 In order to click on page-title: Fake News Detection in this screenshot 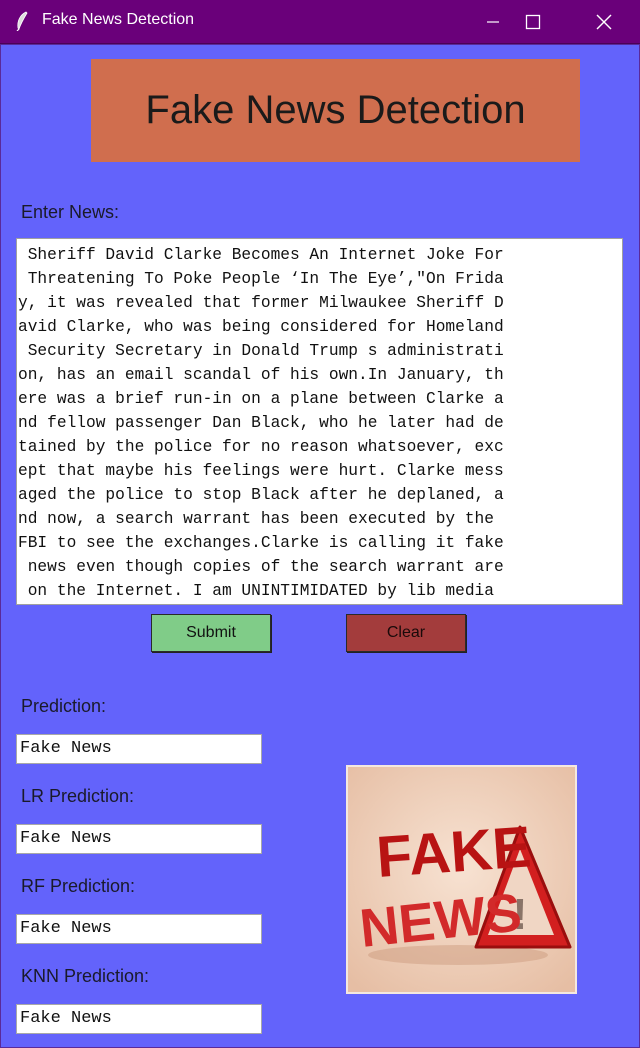, I will do `click(335, 110)`.